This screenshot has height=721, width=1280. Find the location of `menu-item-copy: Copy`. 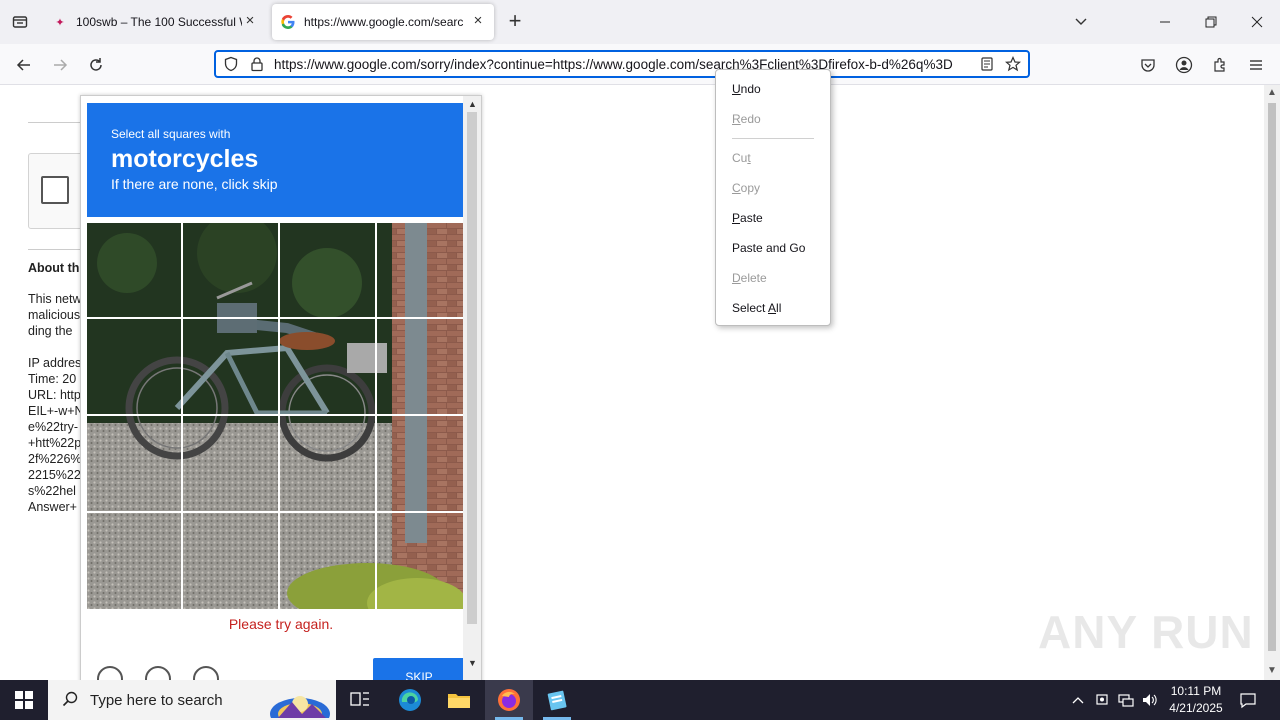

menu-item-copy: Copy is located at coordinates (773, 188).